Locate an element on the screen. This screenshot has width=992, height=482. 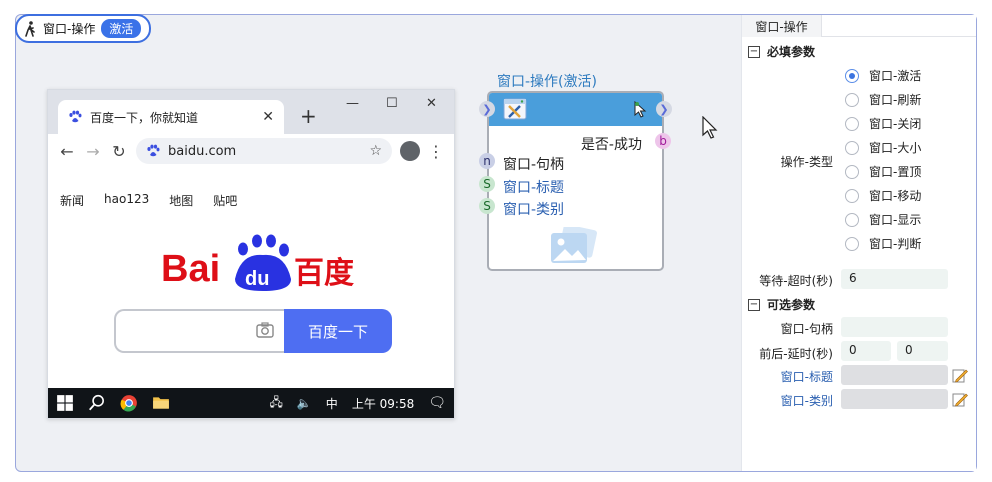
window-tool-icon is located at coordinates (515, 109).